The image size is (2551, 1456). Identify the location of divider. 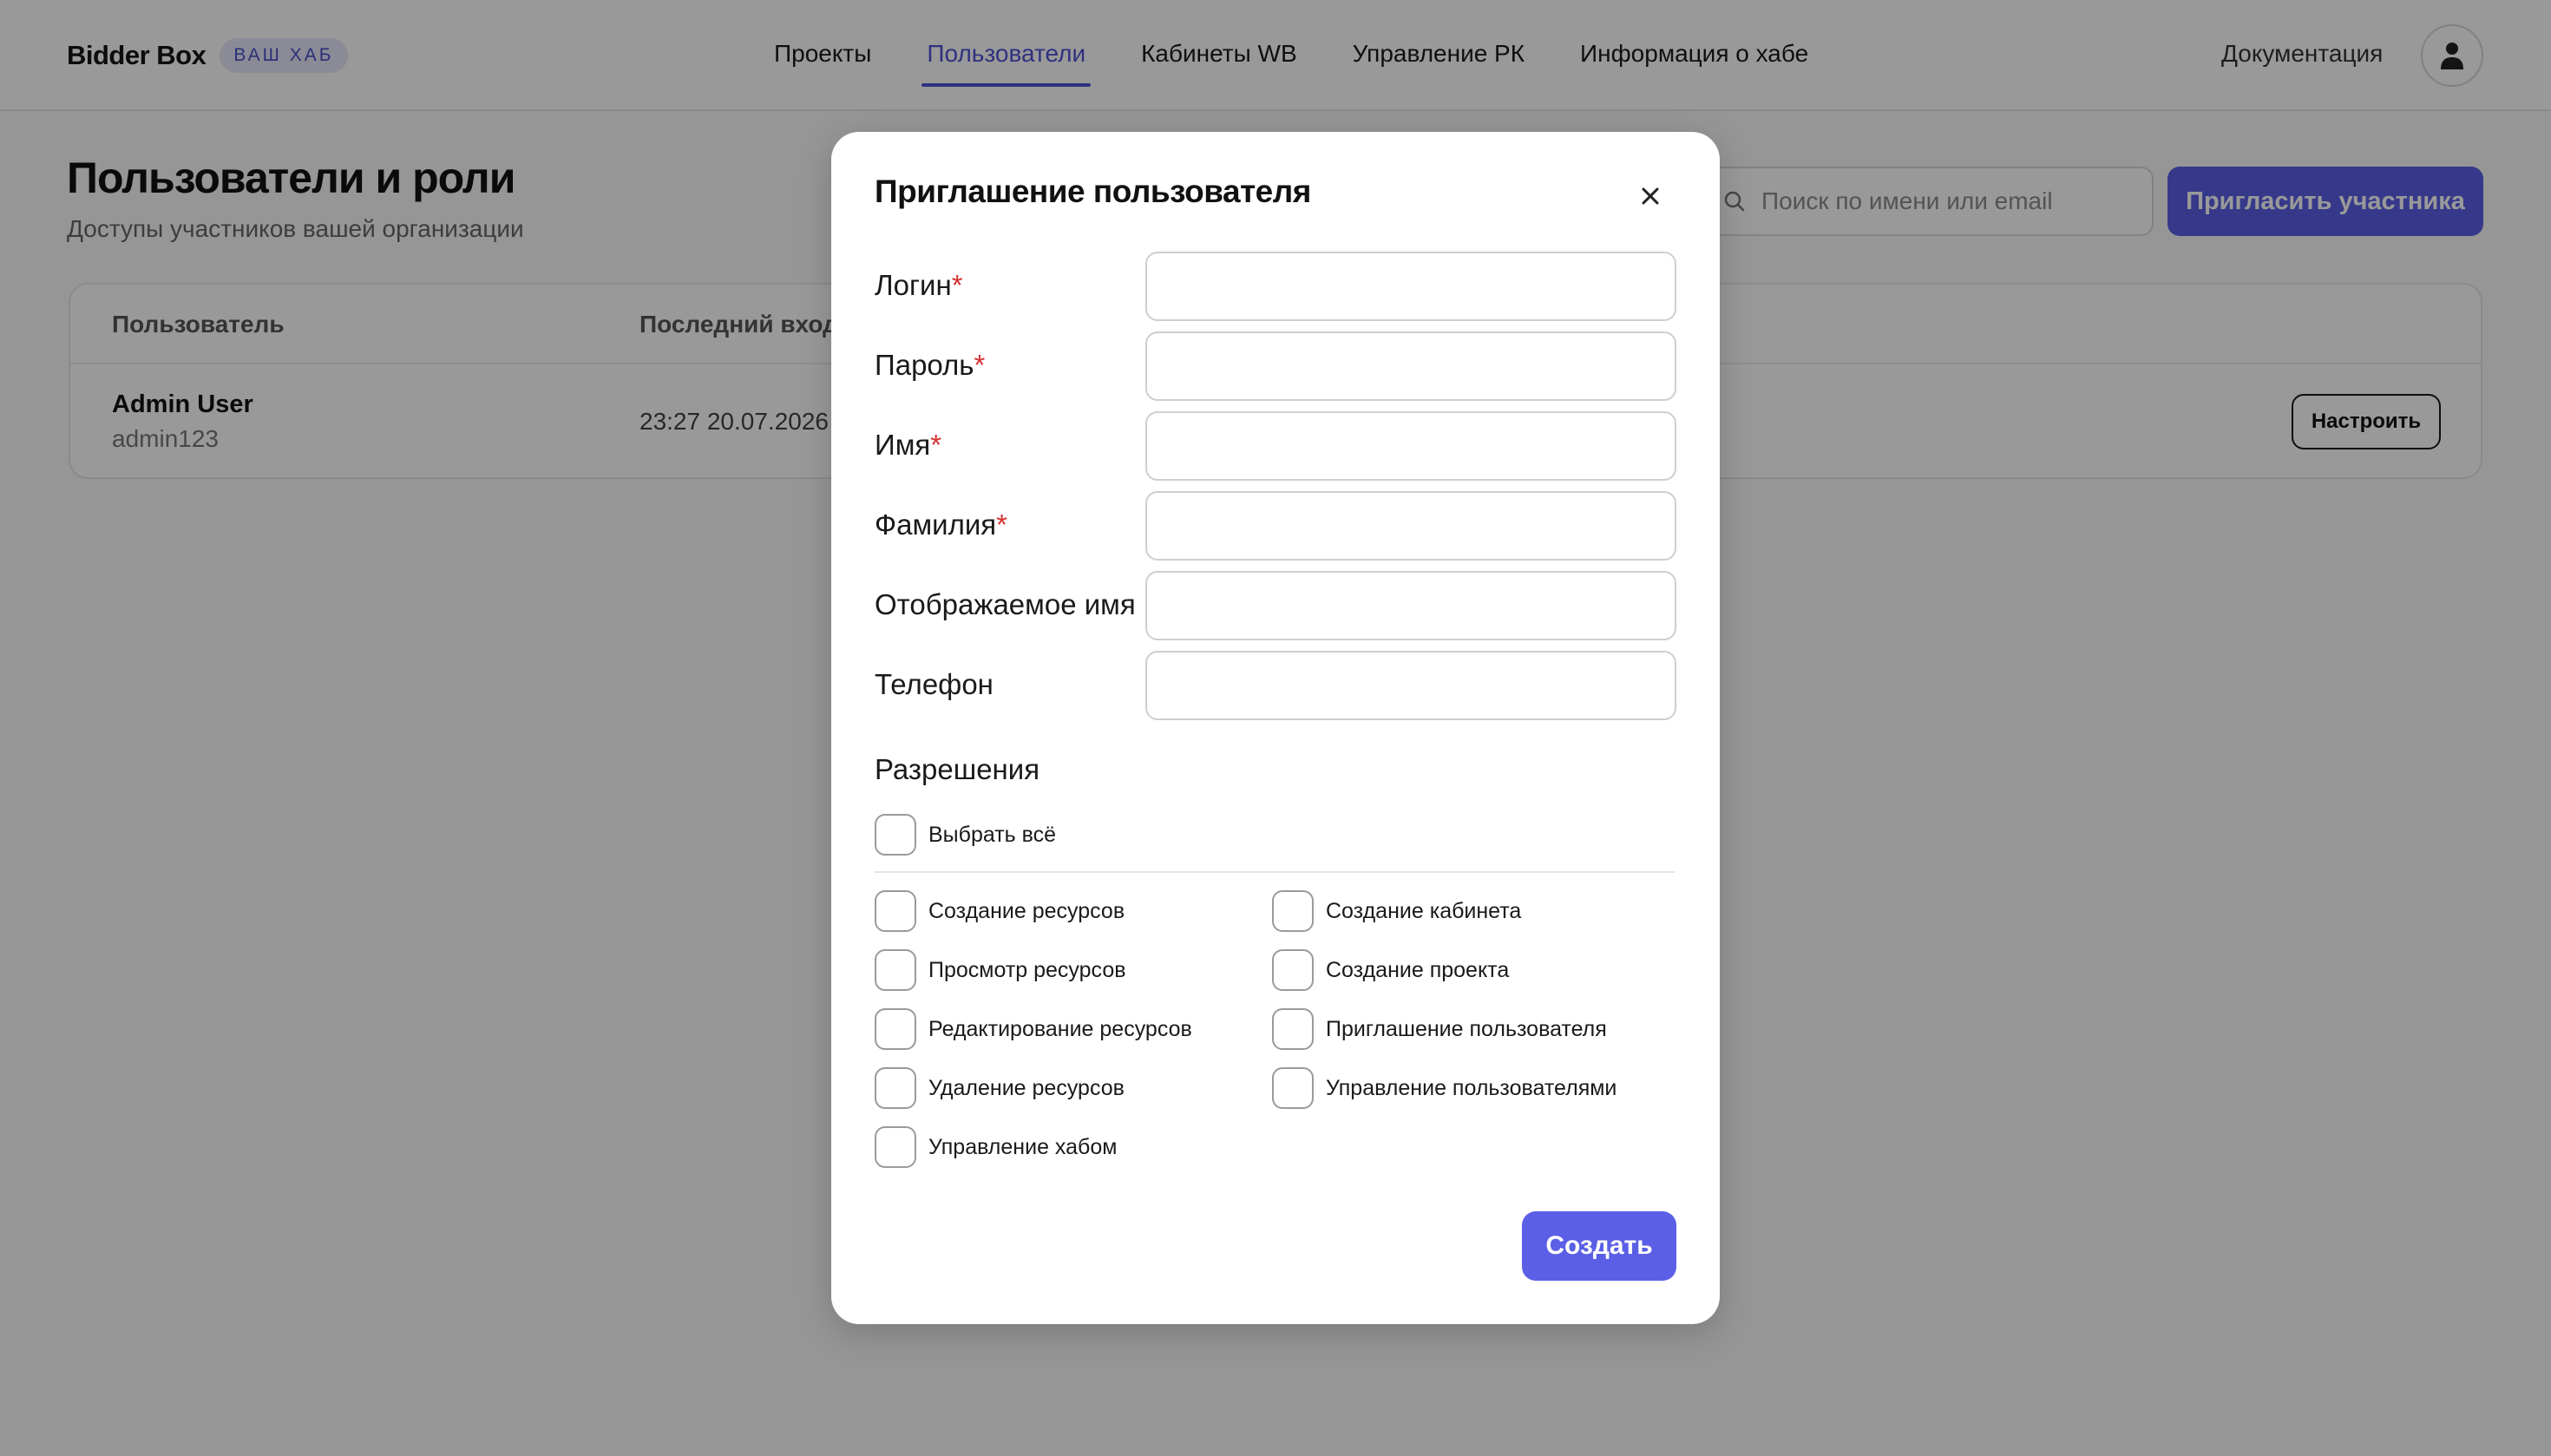
(1275, 872).